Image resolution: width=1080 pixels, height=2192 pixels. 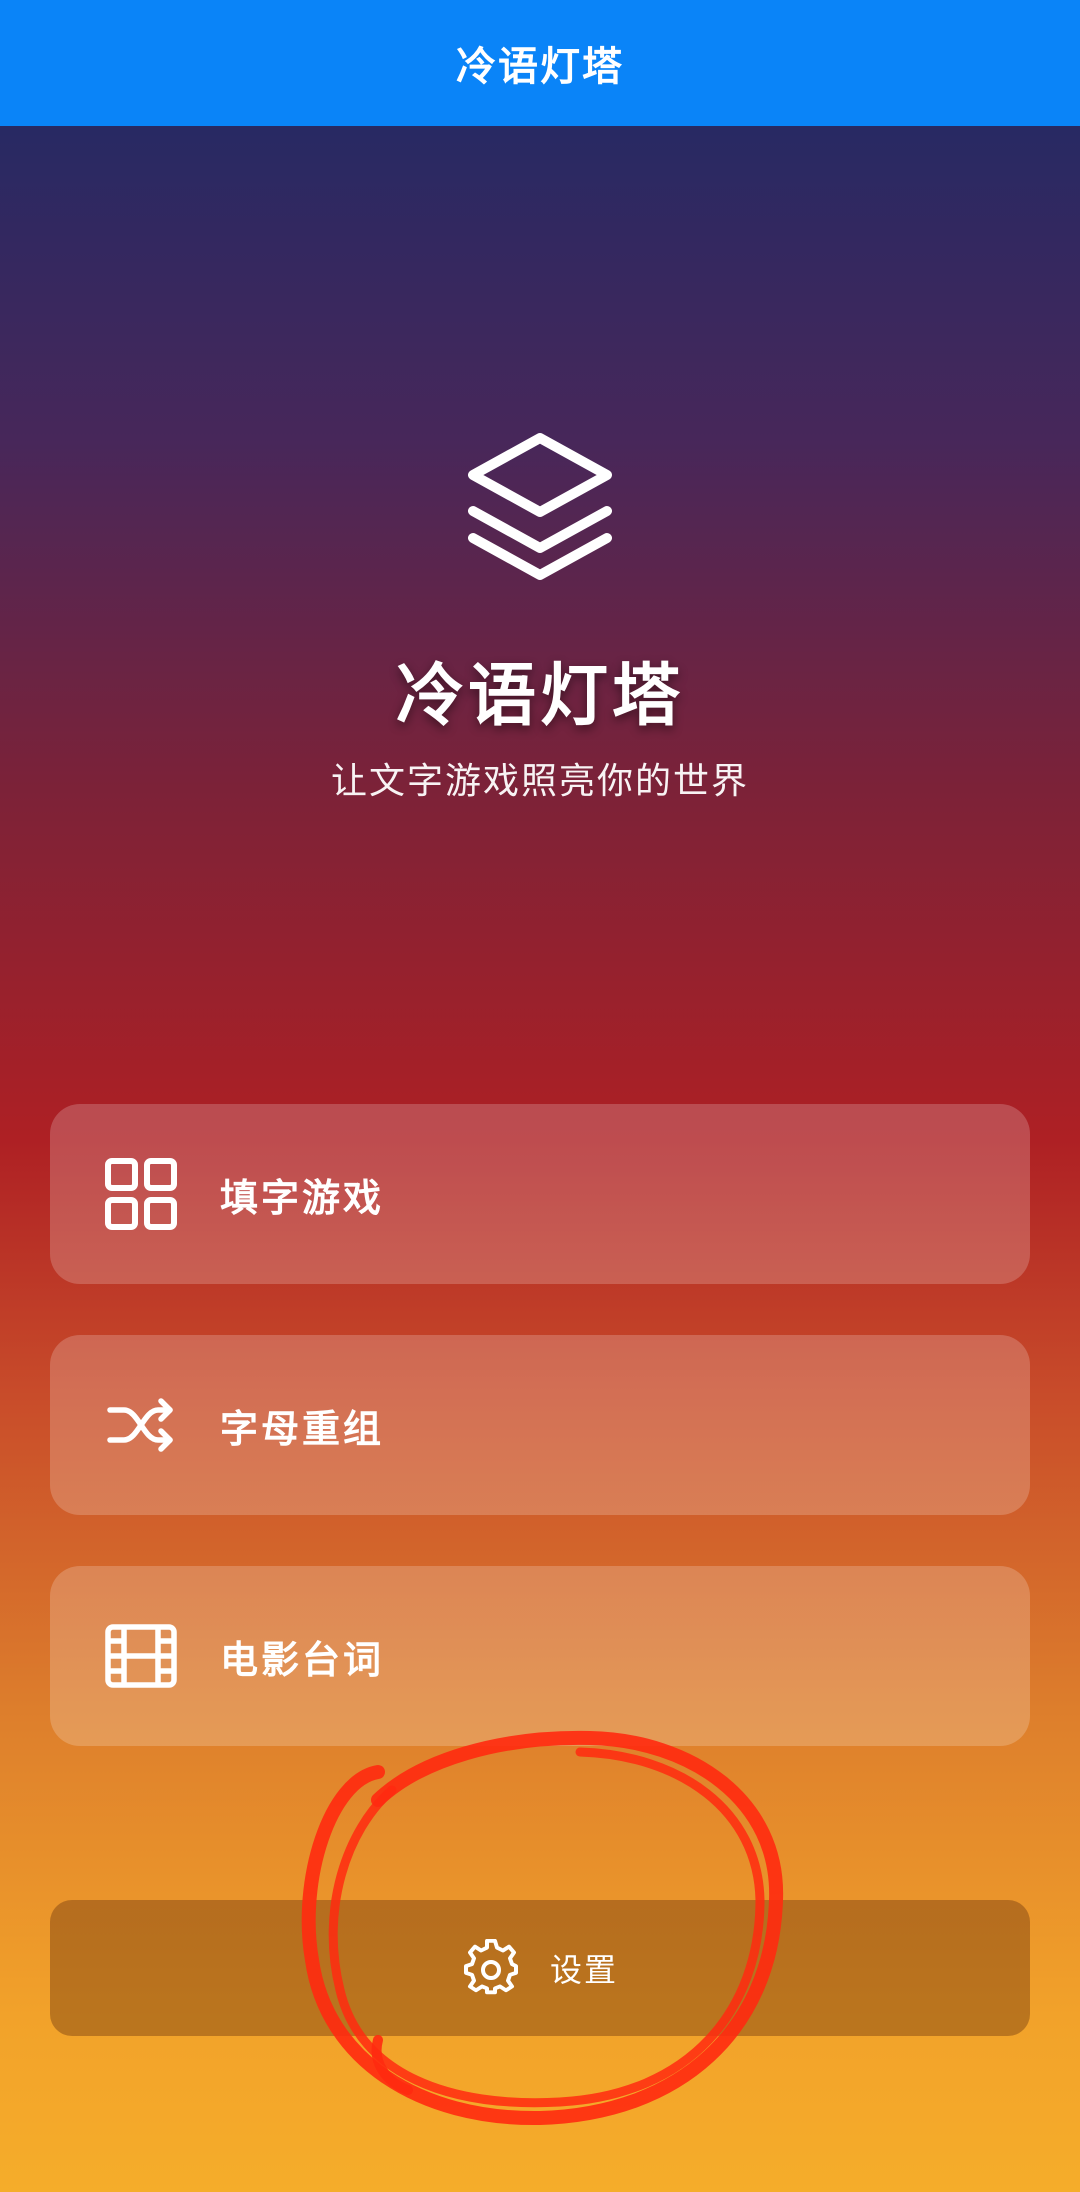 I want to click on header-title: 冷语灯塔, so click(x=540, y=67).